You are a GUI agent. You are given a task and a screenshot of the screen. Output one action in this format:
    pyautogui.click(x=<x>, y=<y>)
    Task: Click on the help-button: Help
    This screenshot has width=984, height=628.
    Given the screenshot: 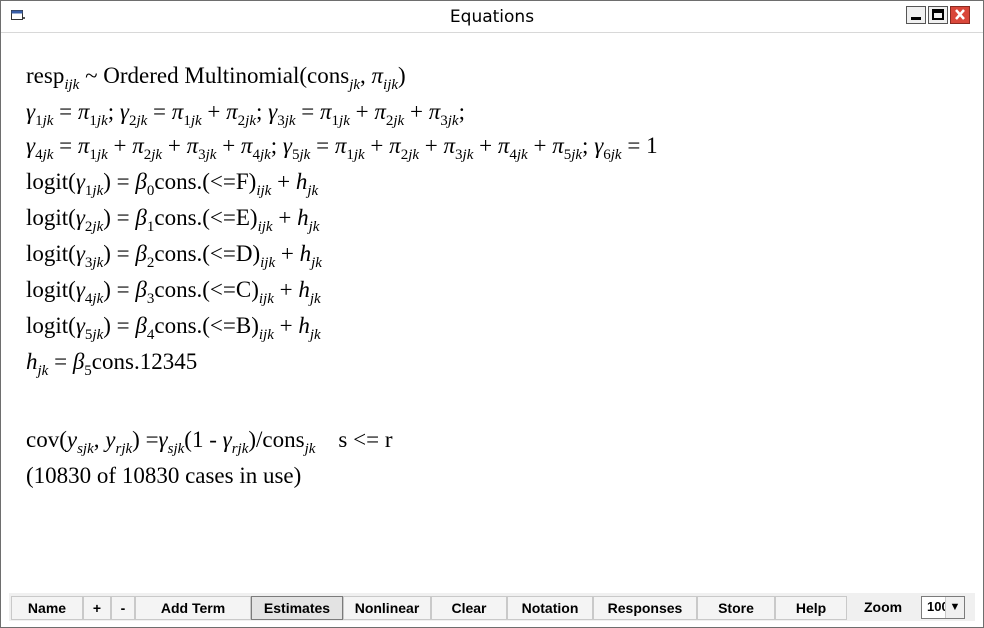 What is the action you would take?
    pyautogui.click(x=811, y=608)
    